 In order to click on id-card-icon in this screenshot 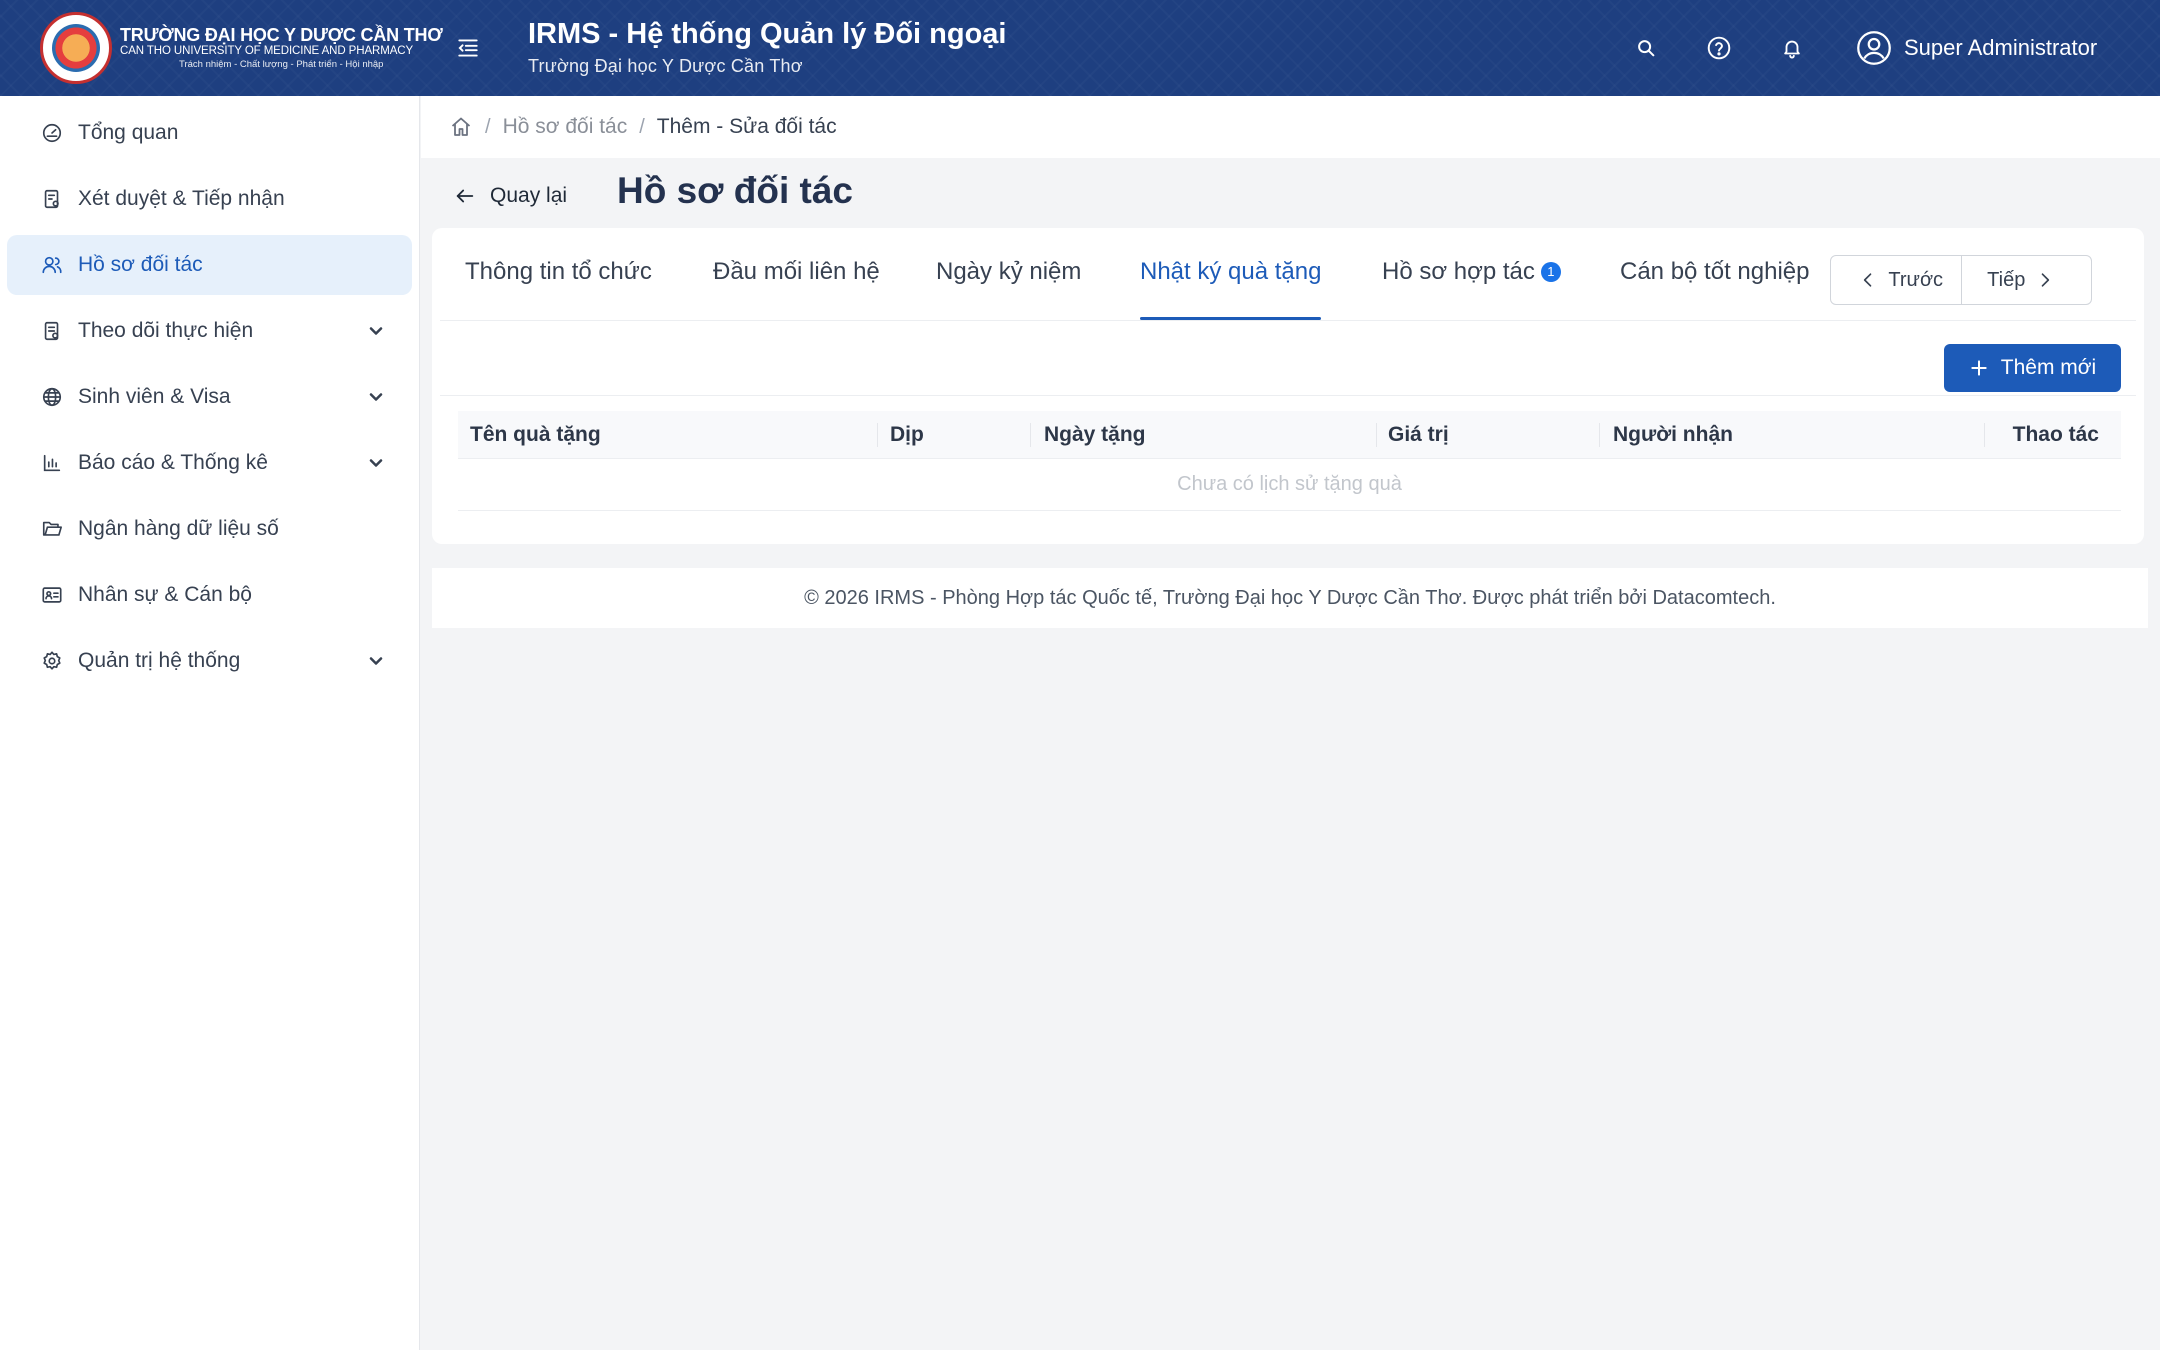, I will do `click(52, 595)`.